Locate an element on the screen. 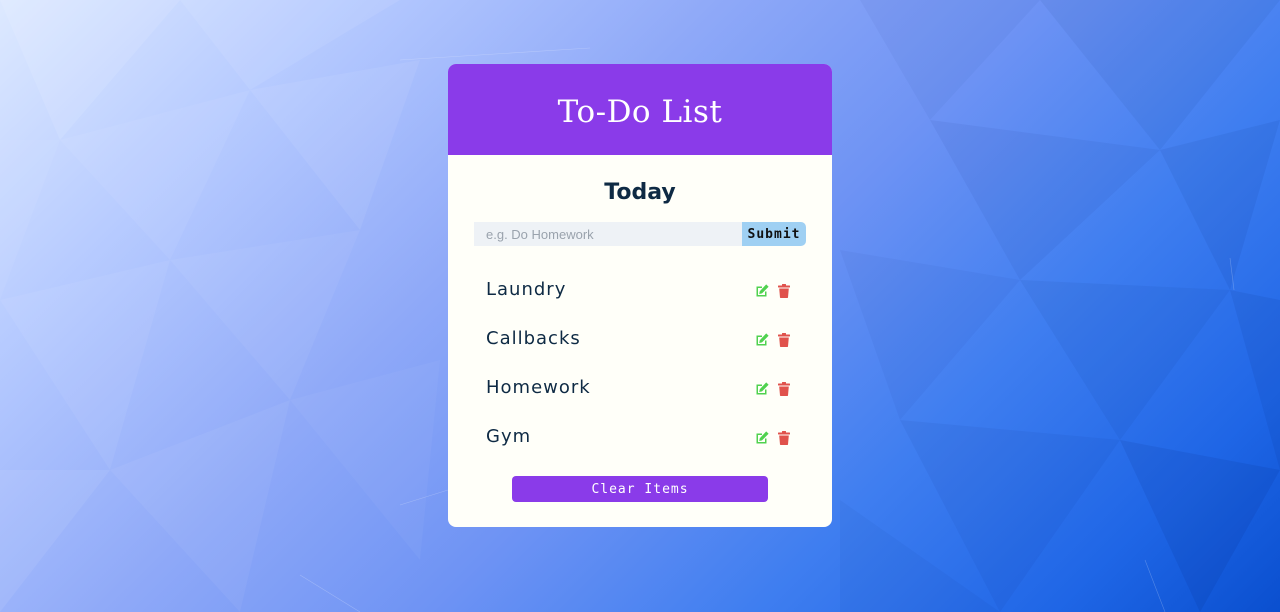  task-label: Homework is located at coordinates (538, 387).